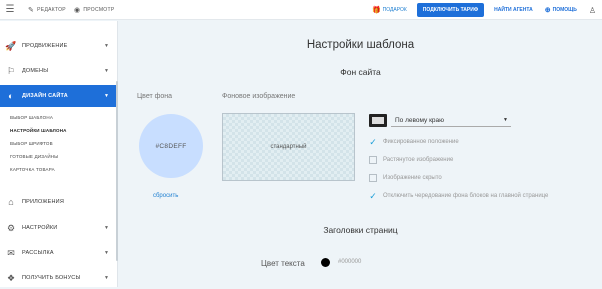 This screenshot has width=602, height=289. What do you see at coordinates (11, 96) in the screenshot?
I see `palette-icon: ◐` at bounding box center [11, 96].